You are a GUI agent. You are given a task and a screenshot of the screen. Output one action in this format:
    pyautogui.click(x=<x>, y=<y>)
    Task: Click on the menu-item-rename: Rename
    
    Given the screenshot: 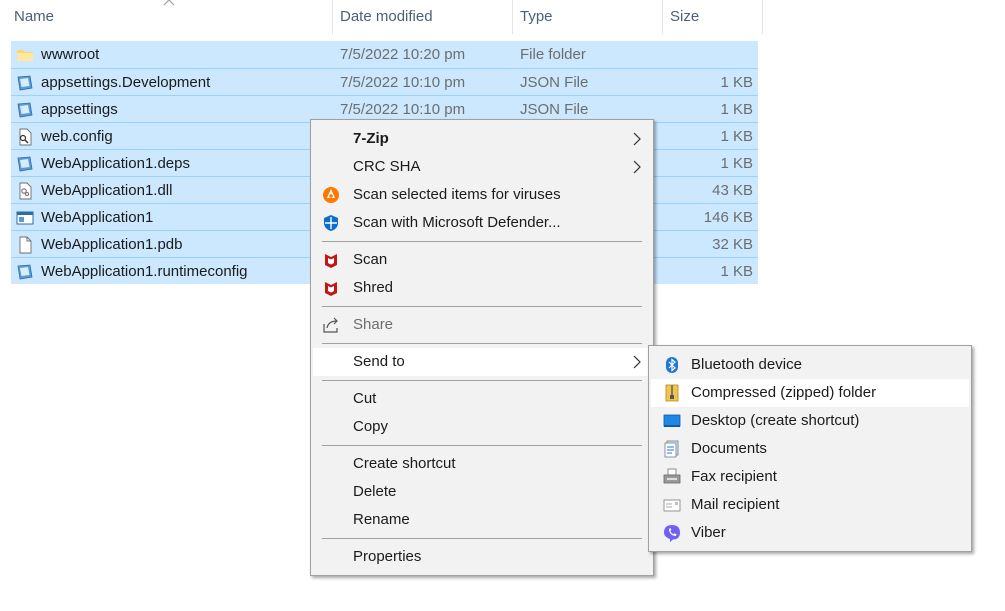 What is the action you would take?
    pyautogui.click(x=482, y=520)
    